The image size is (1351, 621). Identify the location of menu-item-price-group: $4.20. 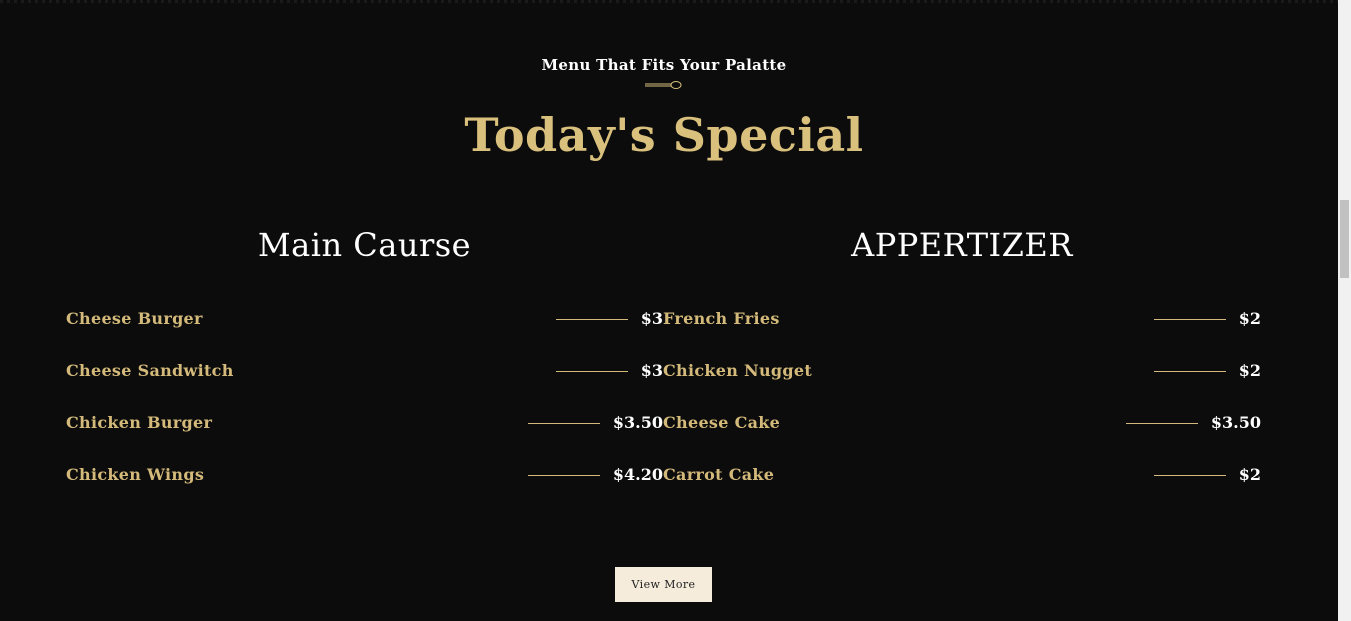
(595, 475).